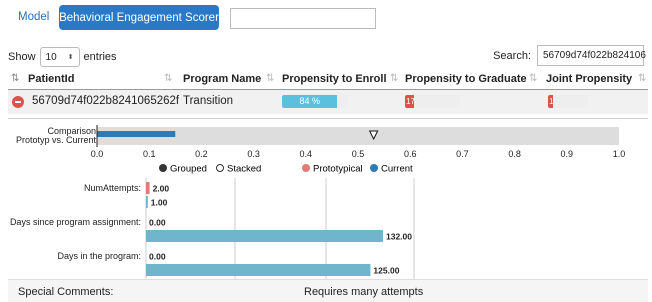 The height and width of the screenshot is (302, 652). I want to click on comparison-tick-label: 1.0, so click(619, 154).